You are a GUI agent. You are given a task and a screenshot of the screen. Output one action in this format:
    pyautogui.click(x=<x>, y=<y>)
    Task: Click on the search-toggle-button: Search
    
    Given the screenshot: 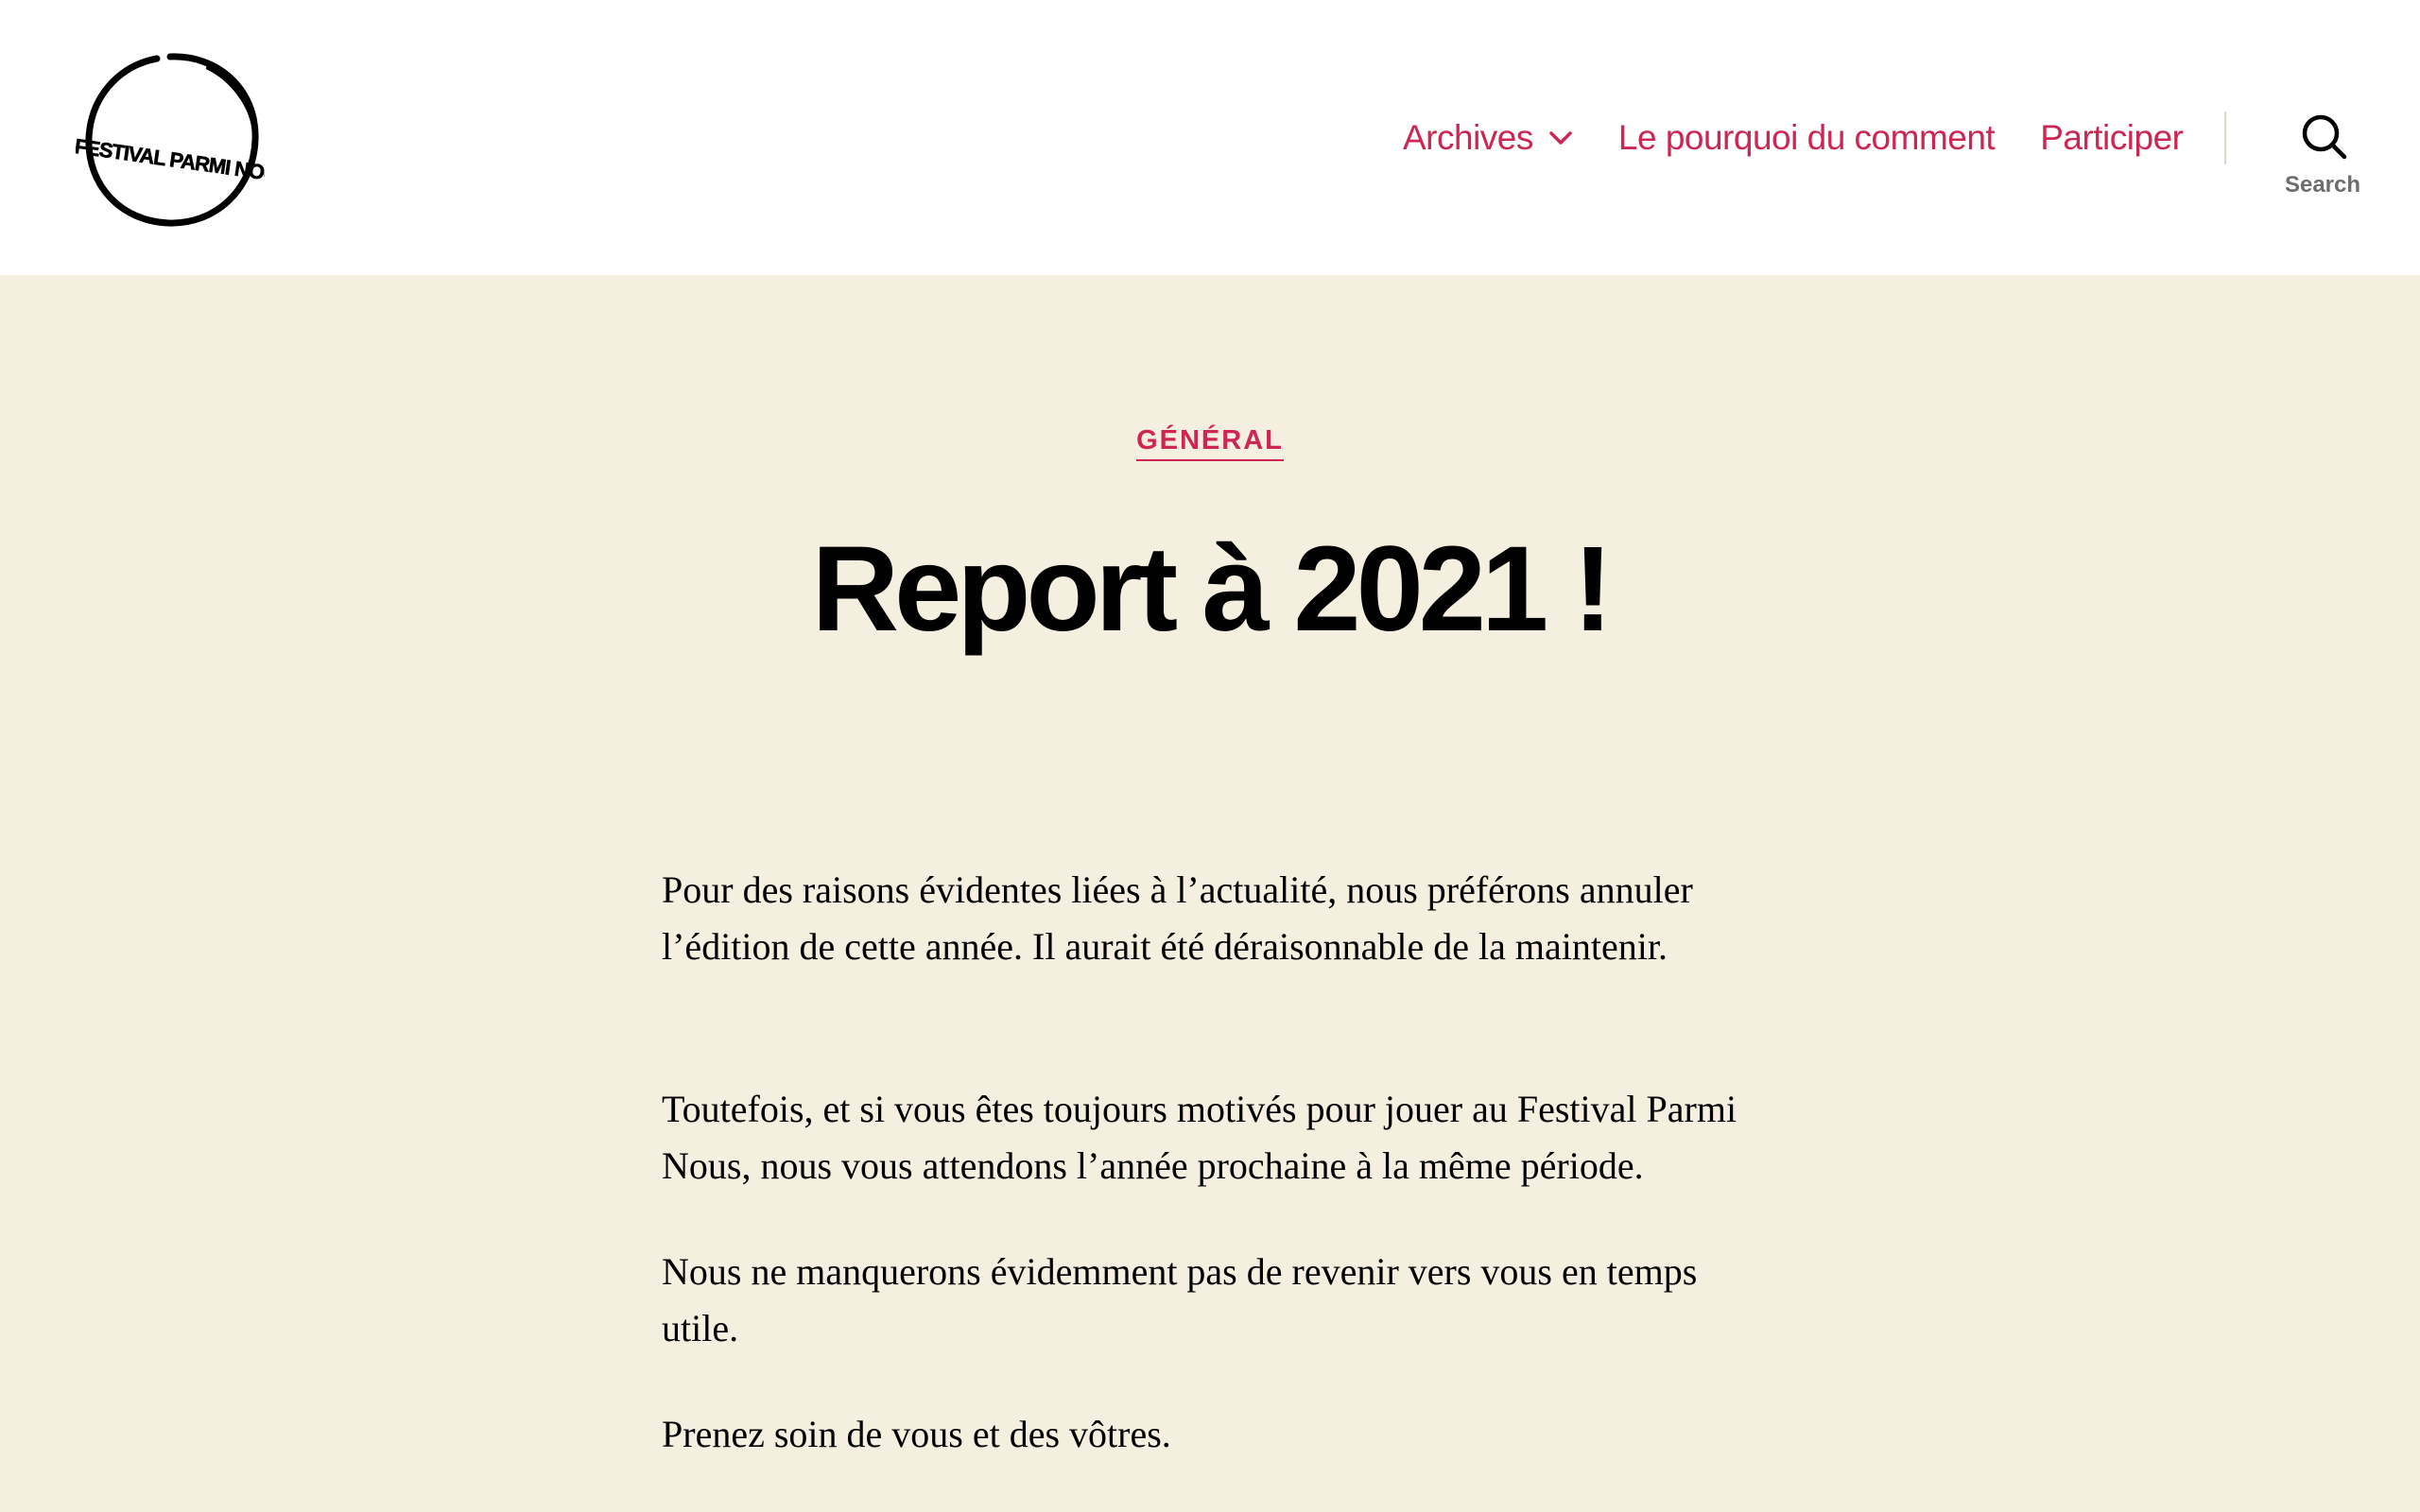 What is the action you would take?
    pyautogui.click(x=2323, y=159)
    